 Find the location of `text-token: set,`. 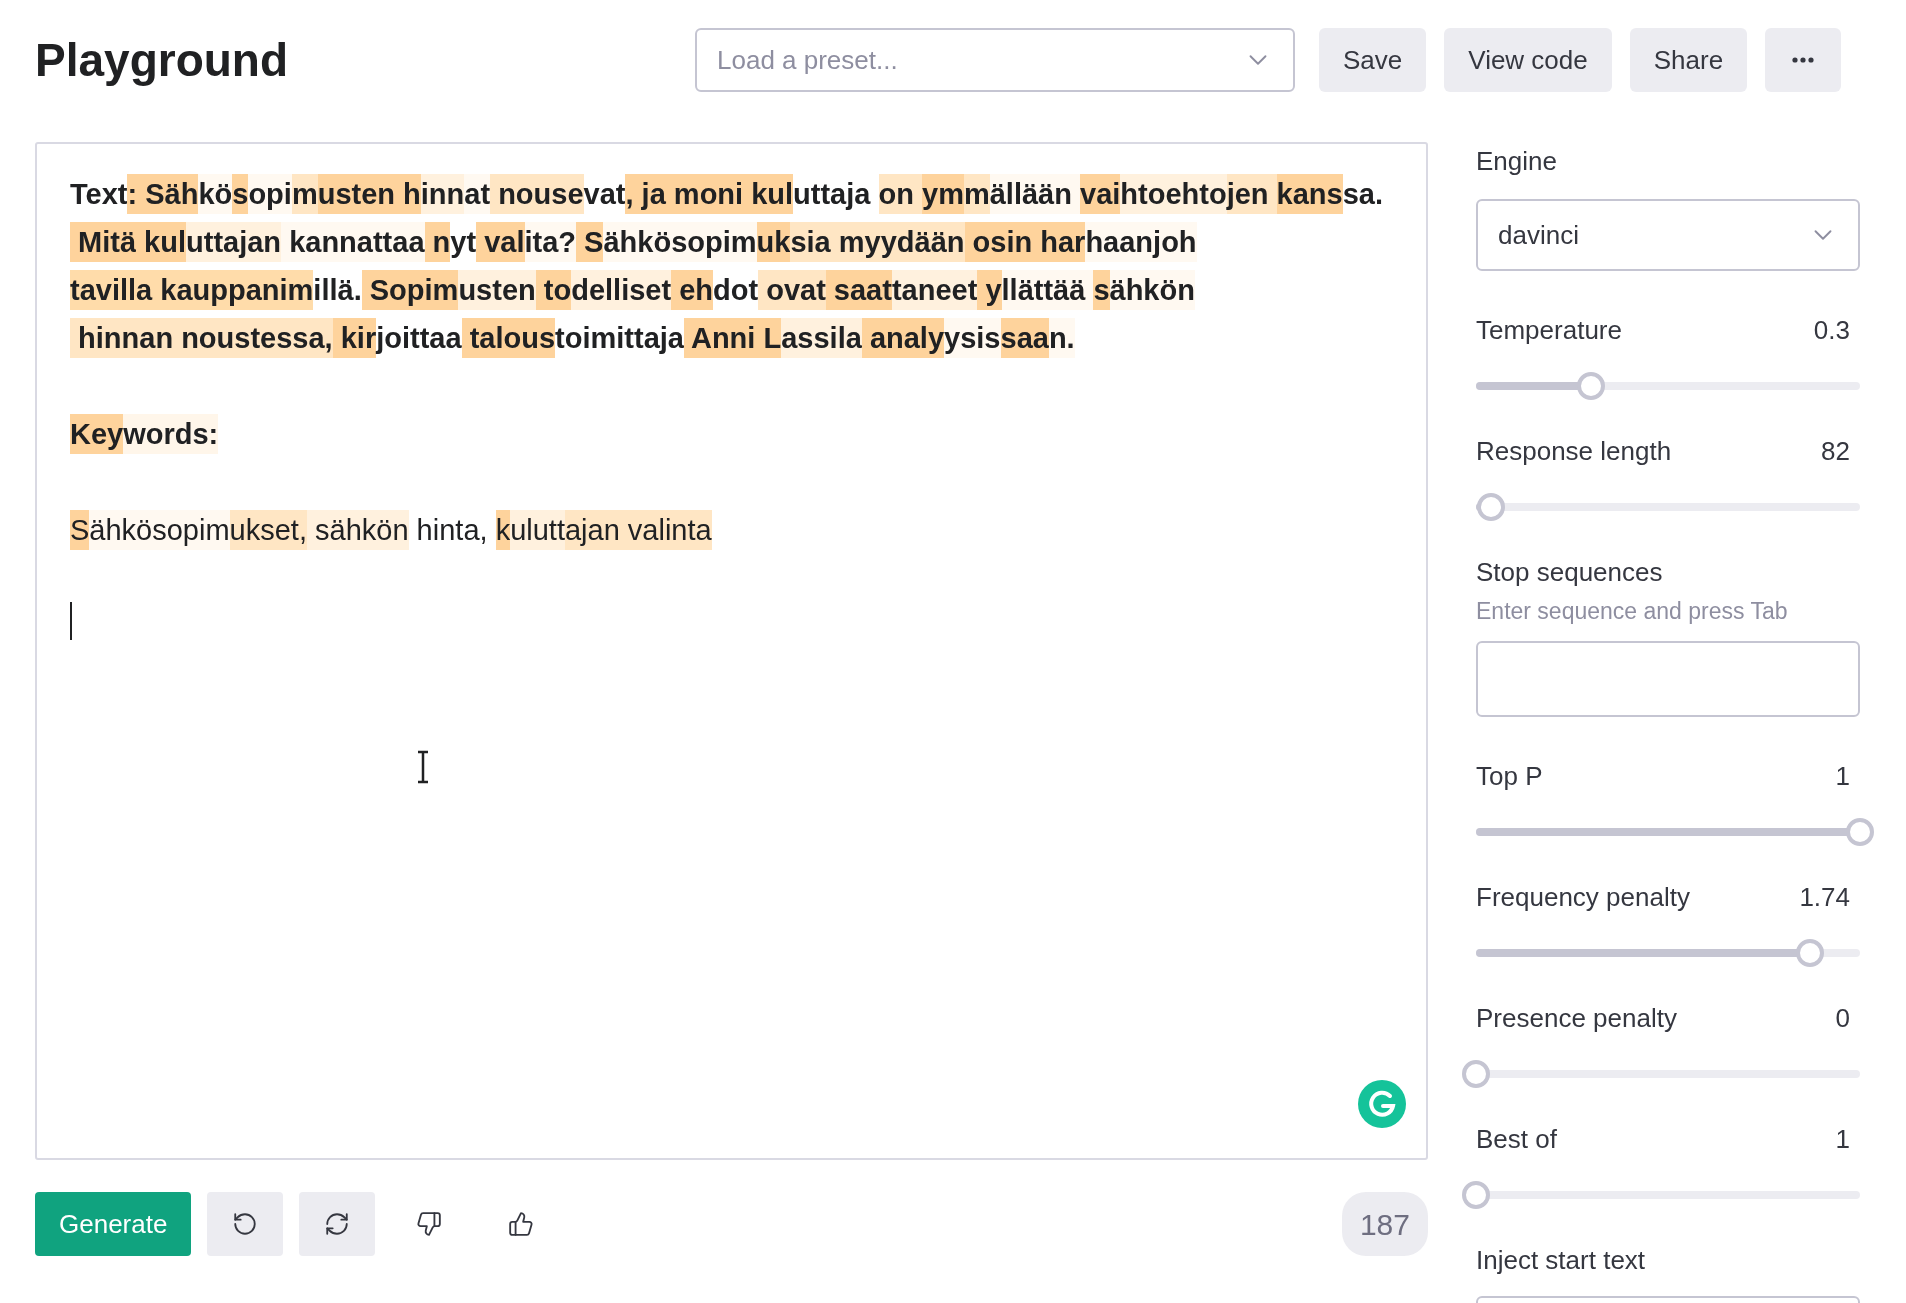

text-token: set, is located at coordinates (283, 530).